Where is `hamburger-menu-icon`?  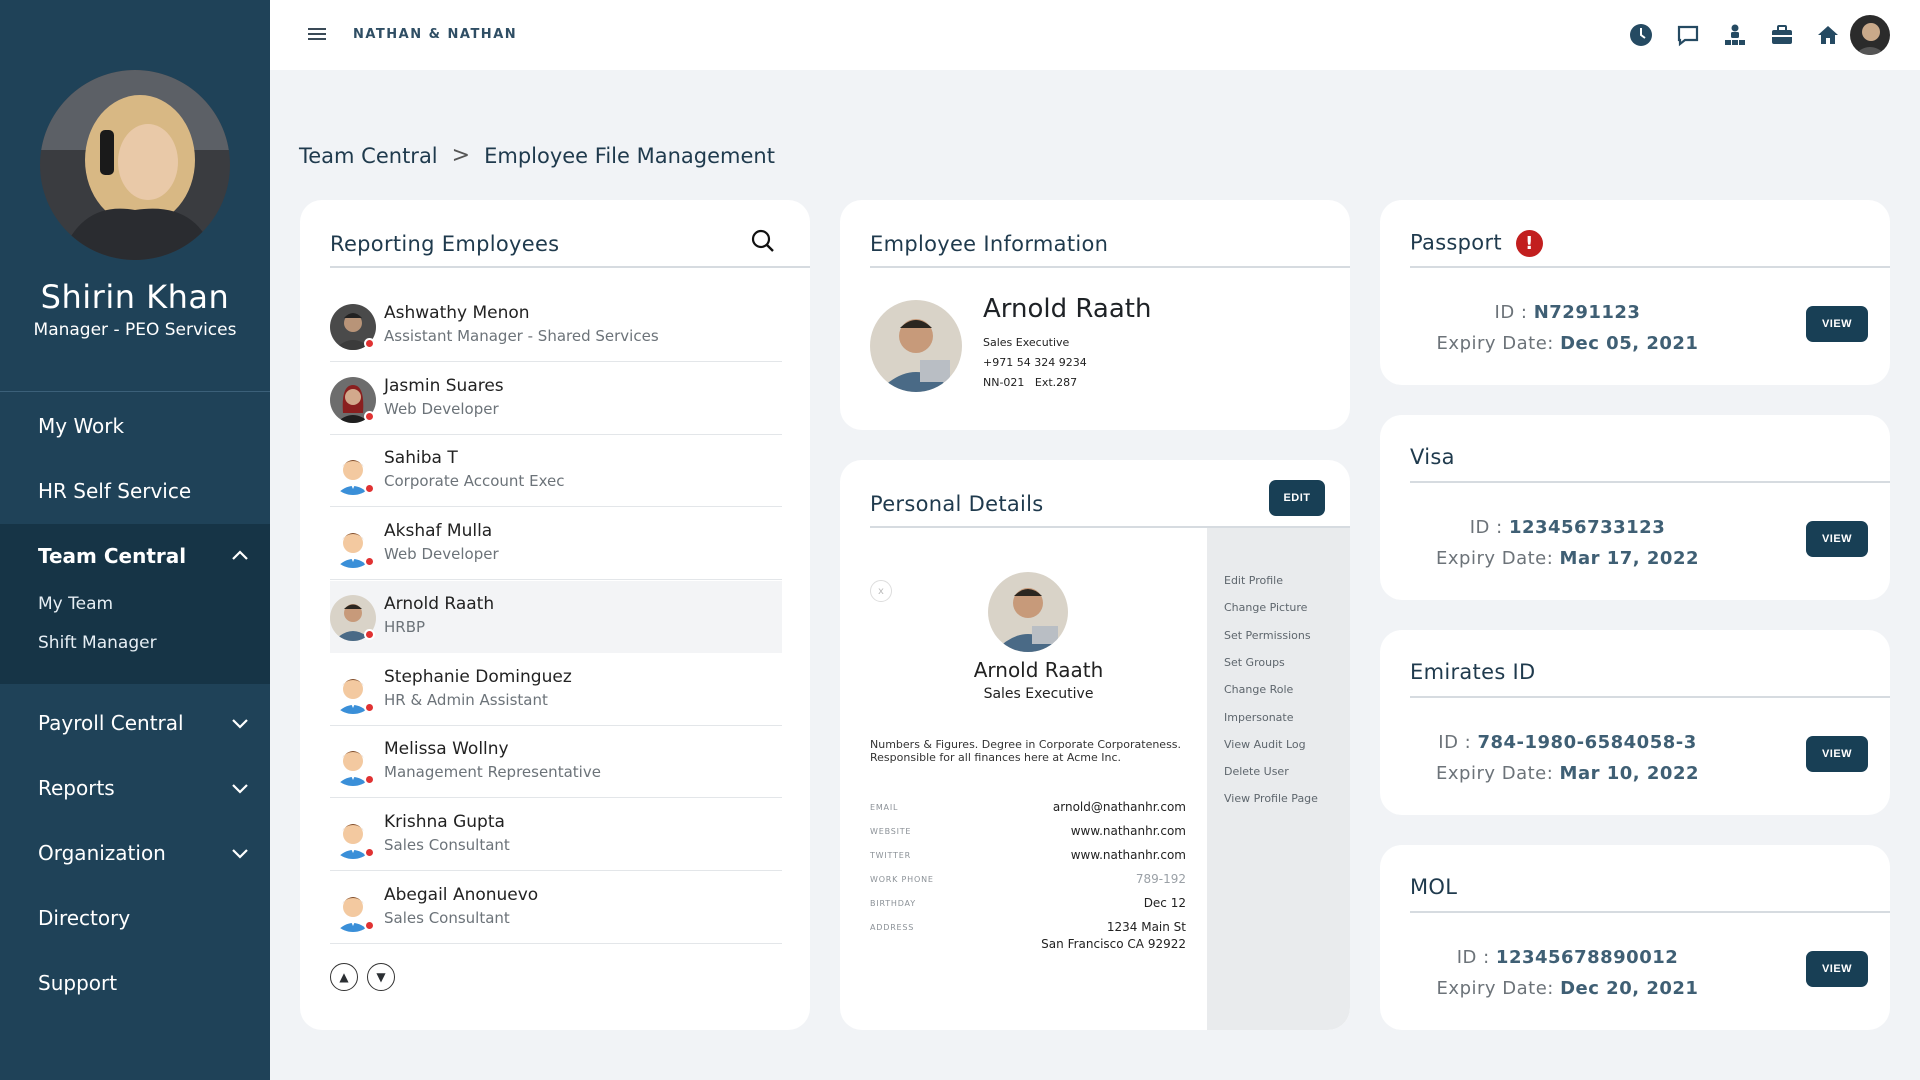
hamburger-menu-icon is located at coordinates (317, 34).